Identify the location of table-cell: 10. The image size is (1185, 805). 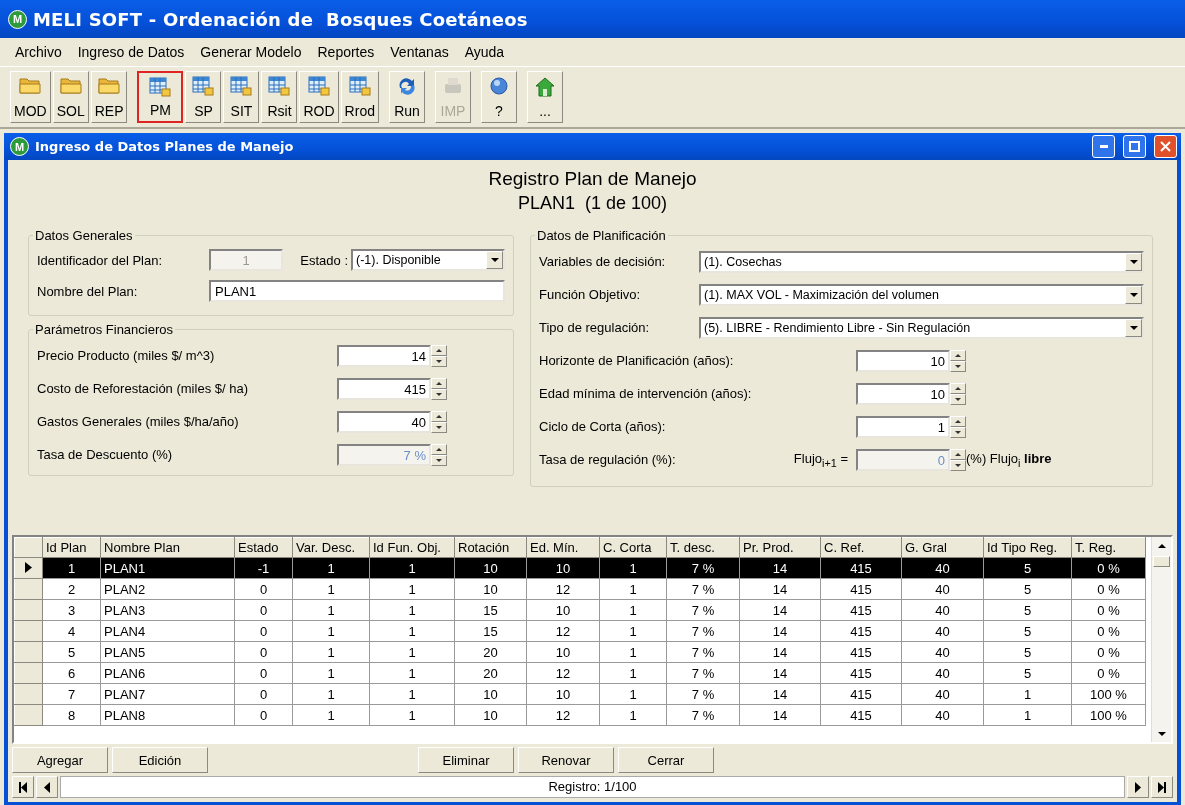
(490, 694).